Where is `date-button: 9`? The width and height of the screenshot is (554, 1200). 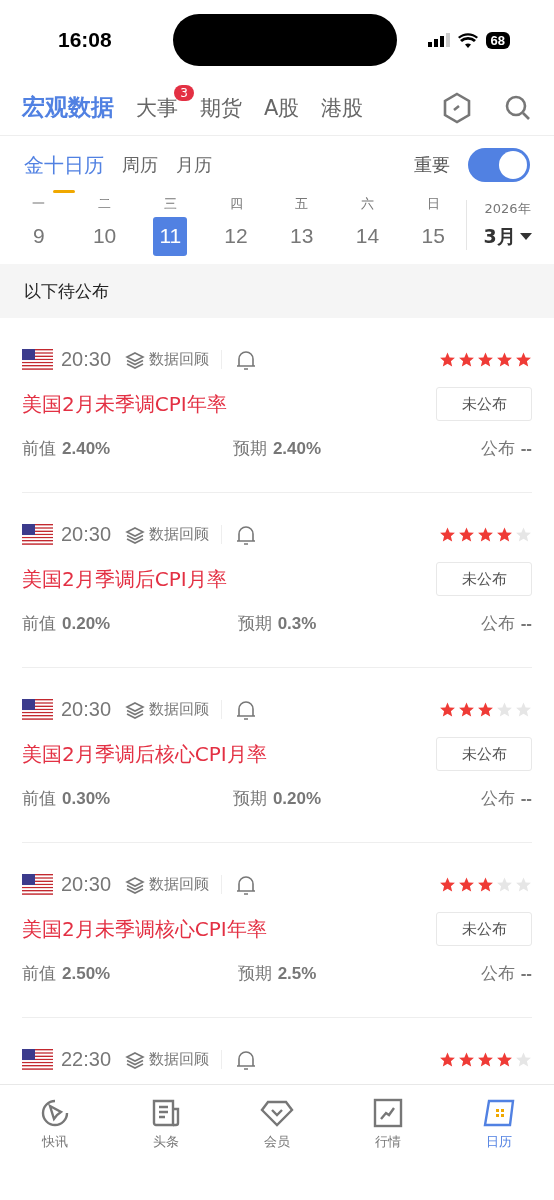
date-button: 9 is located at coordinates (38, 236).